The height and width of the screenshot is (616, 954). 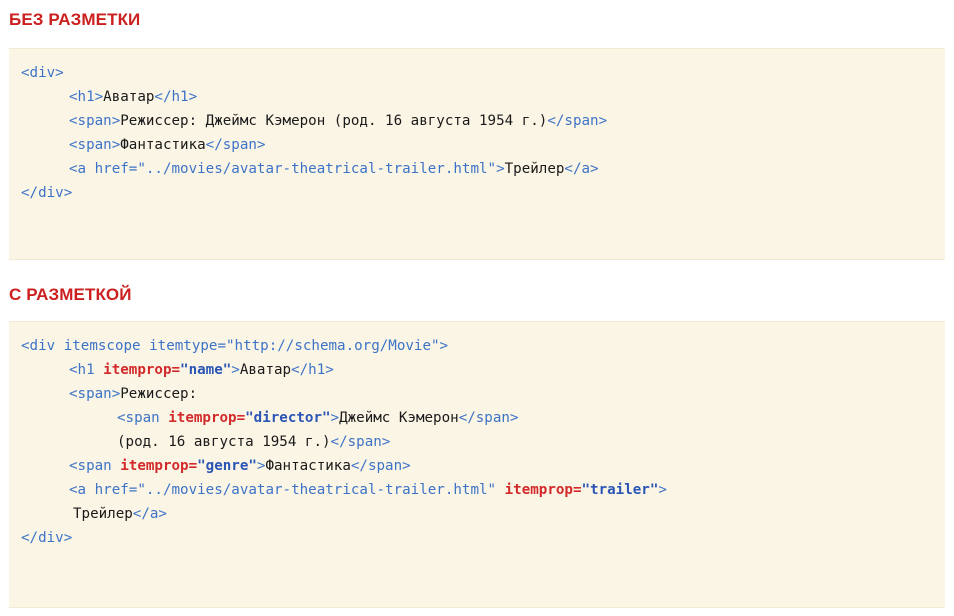 What do you see at coordinates (620, 490) in the screenshot?
I see `code-attribute-value: "trailer"` at bounding box center [620, 490].